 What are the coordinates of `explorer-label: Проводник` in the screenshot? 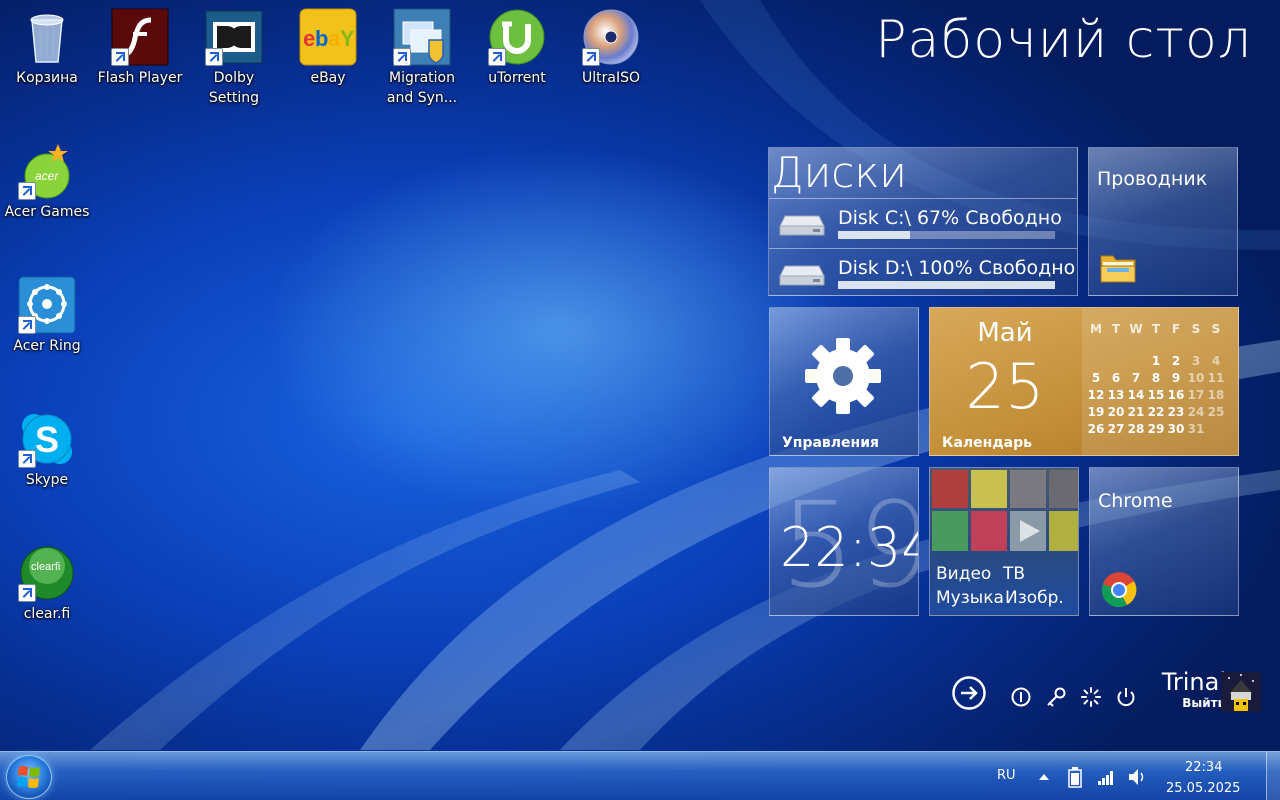 It's located at (1152, 179).